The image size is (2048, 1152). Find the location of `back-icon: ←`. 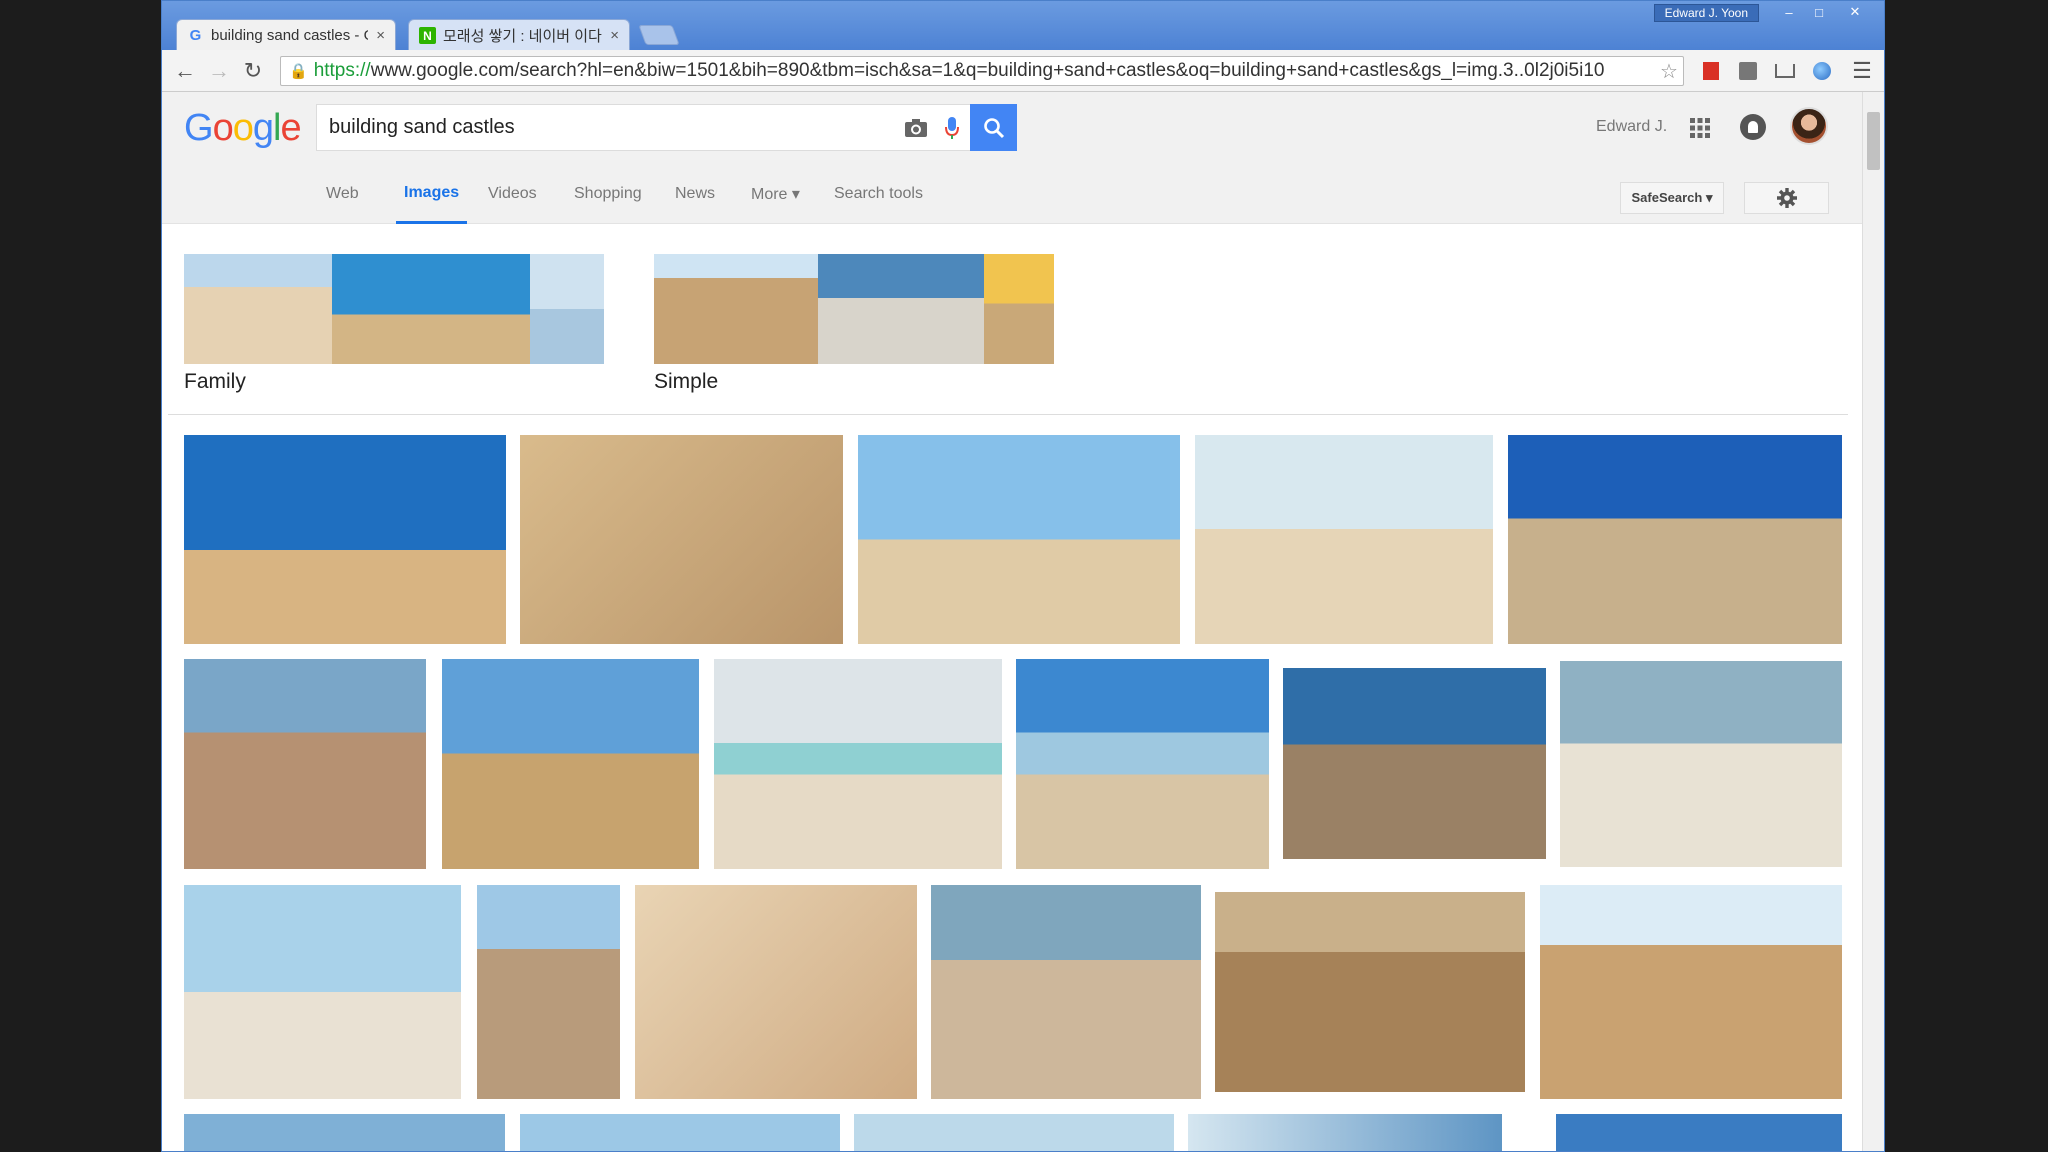

back-icon: ← is located at coordinates (185, 71).